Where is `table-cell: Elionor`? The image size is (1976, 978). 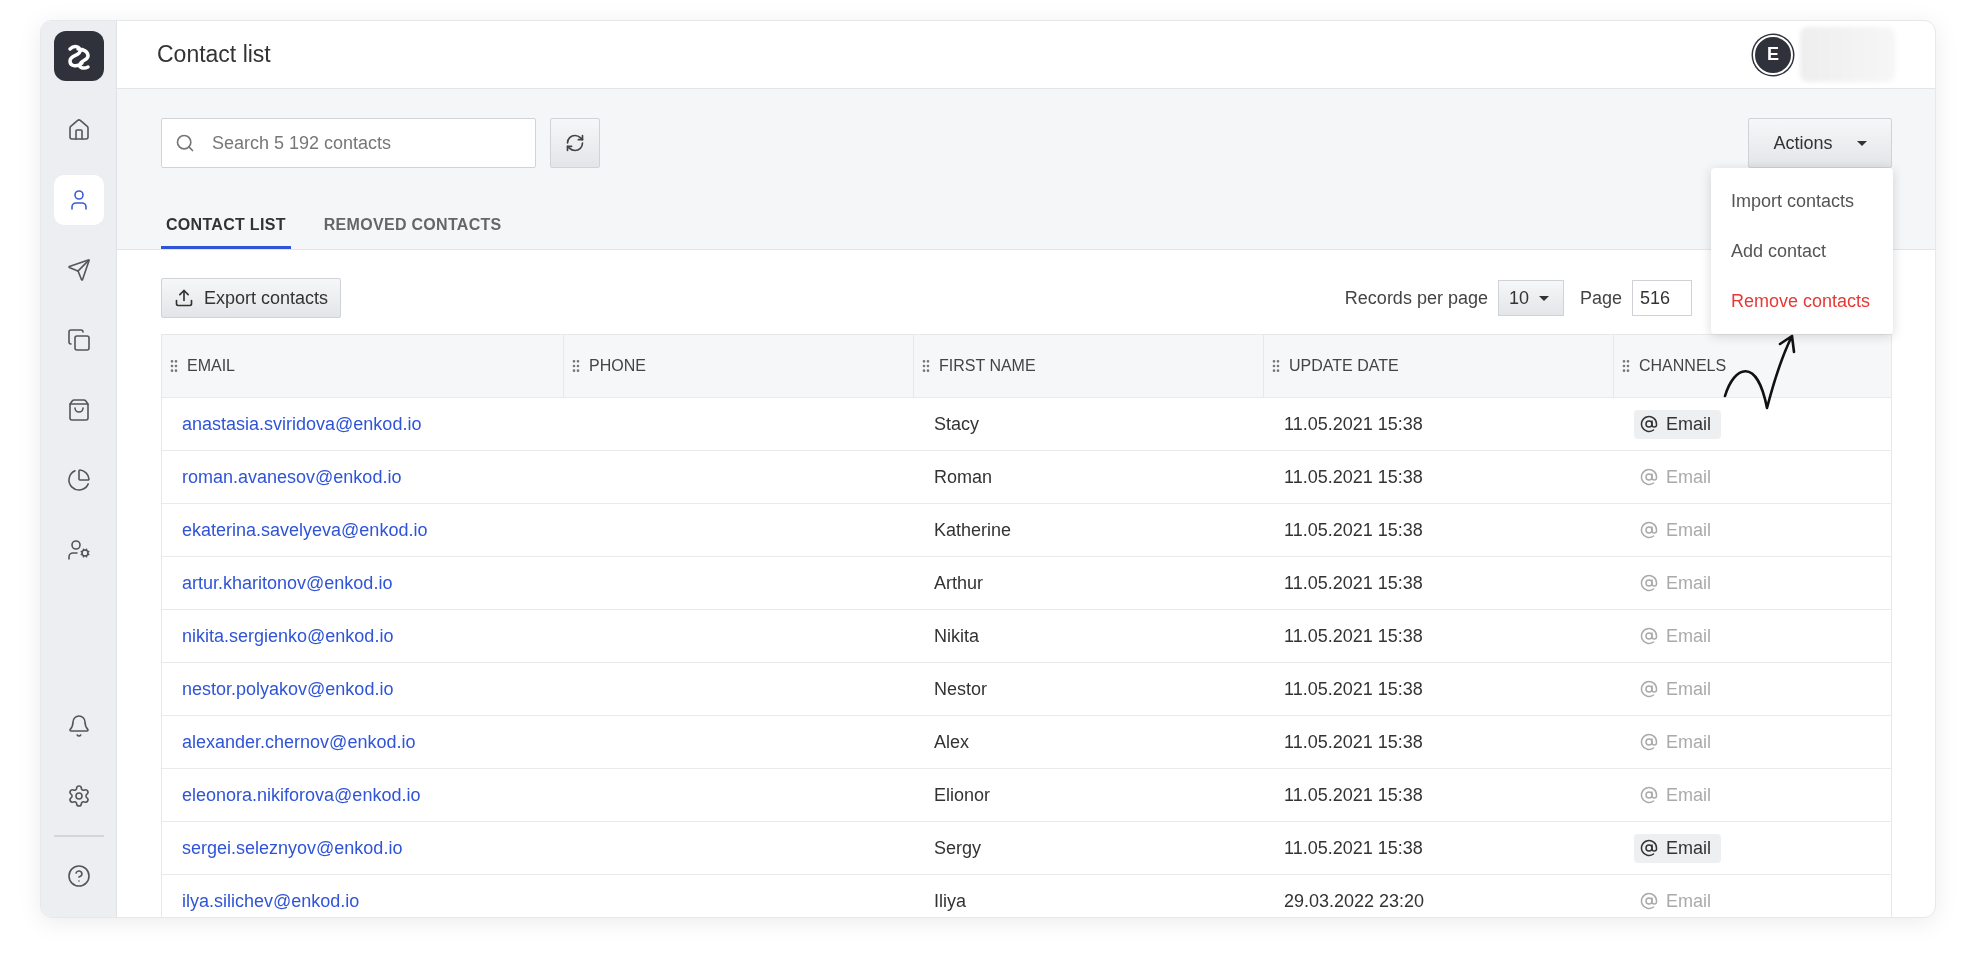
table-cell: Elionor is located at coordinates (962, 795).